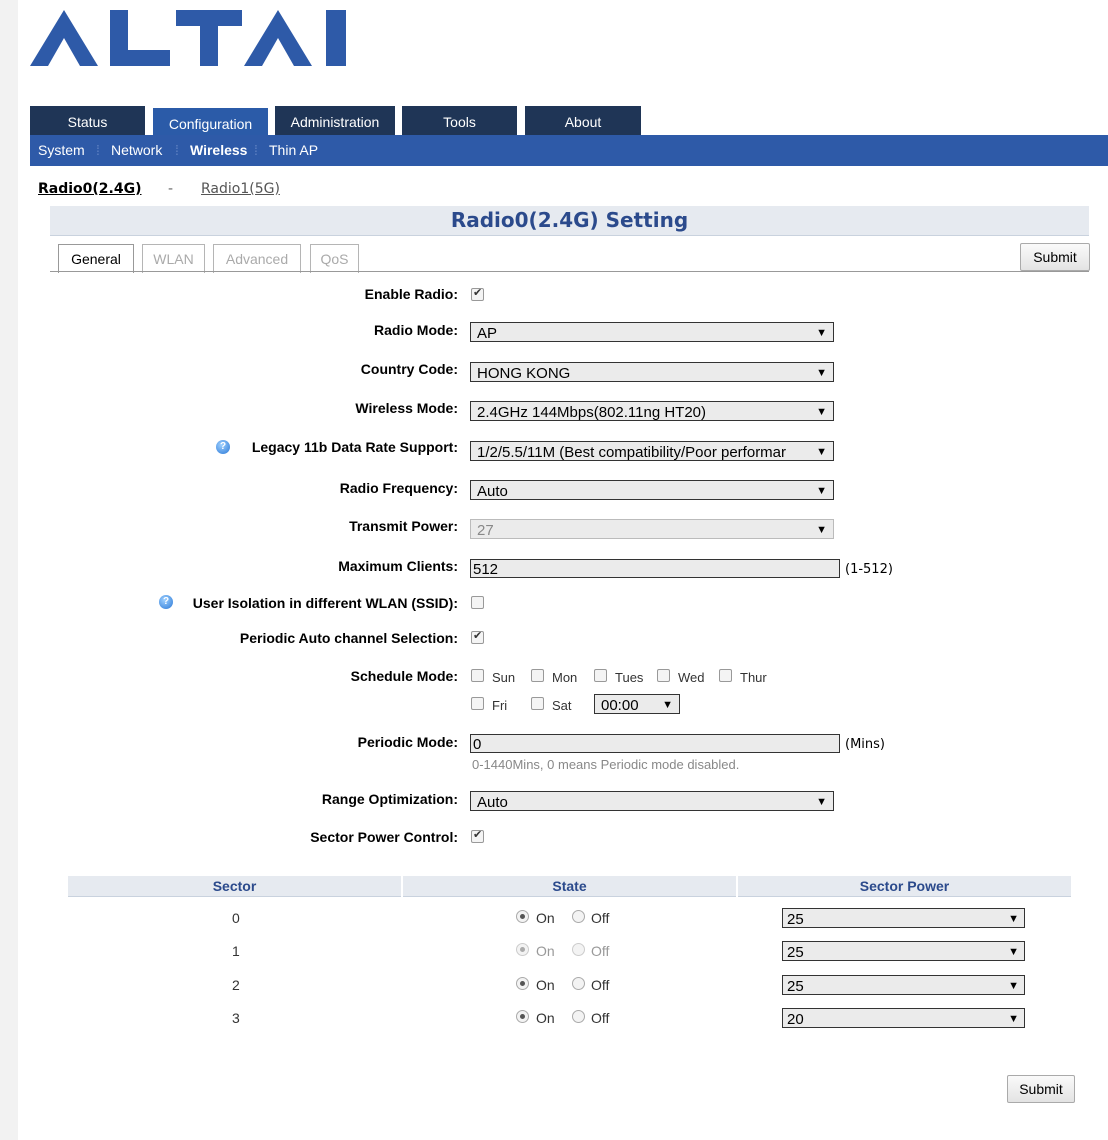 This screenshot has width=1108, height=1140. I want to click on schedule-time-select: 00:00, so click(637, 704).